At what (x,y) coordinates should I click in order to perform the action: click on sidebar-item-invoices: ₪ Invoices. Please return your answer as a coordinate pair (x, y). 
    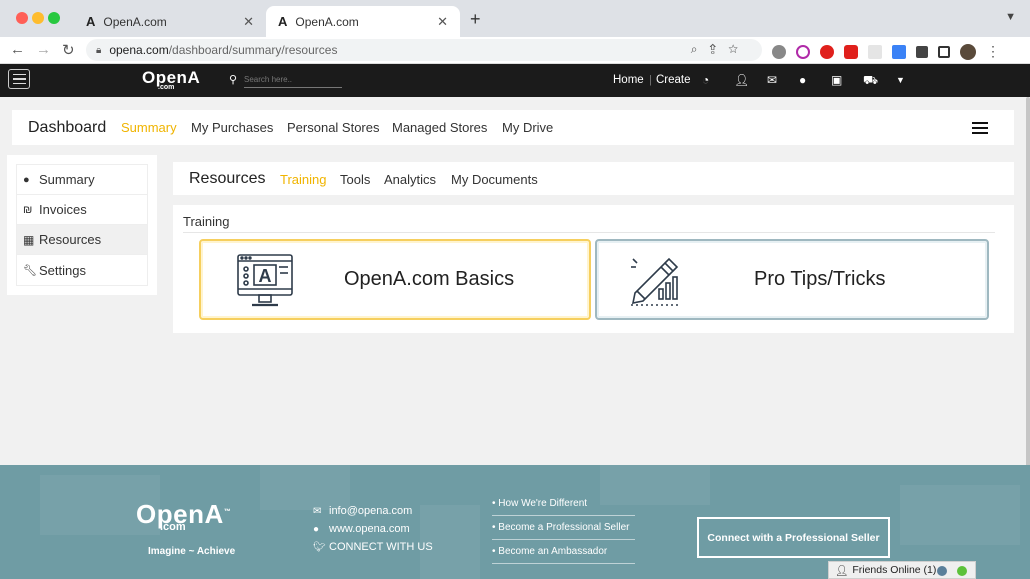
    Looking at the image, I should click on (82, 210).